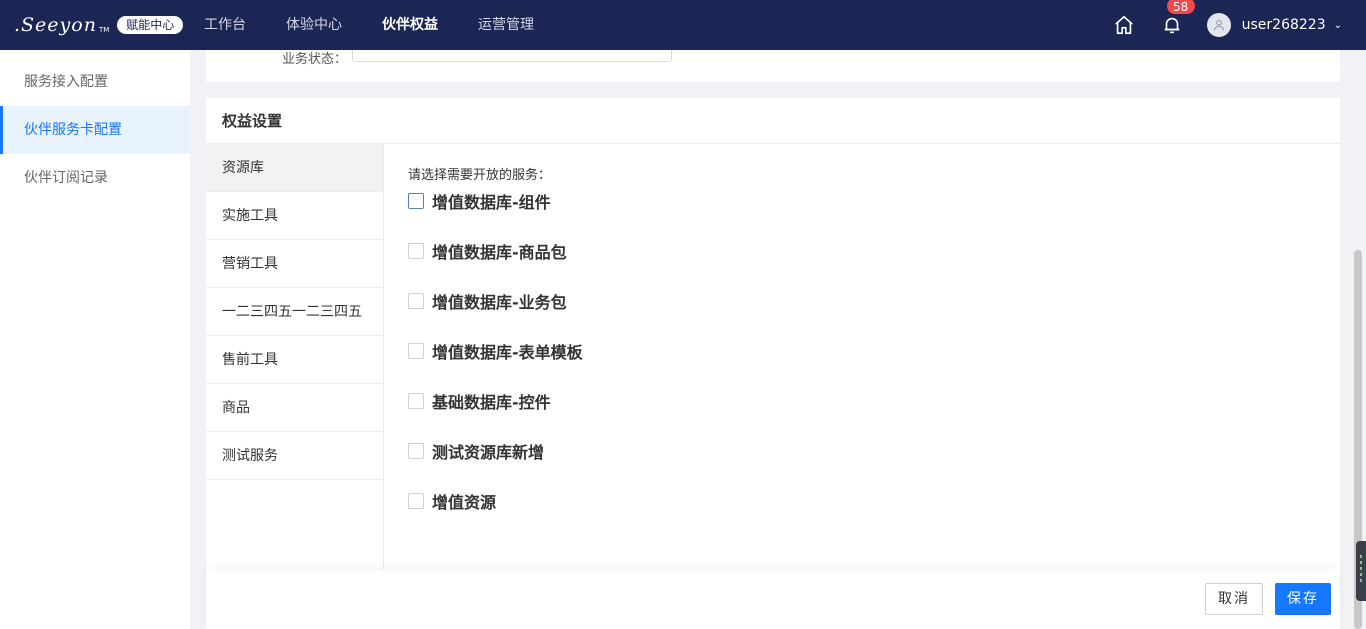 The height and width of the screenshot is (629, 1366). What do you see at coordinates (773, 600) in the screenshot?
I see `footer-actions: 取消 保存` at bounding box center [773, 600].